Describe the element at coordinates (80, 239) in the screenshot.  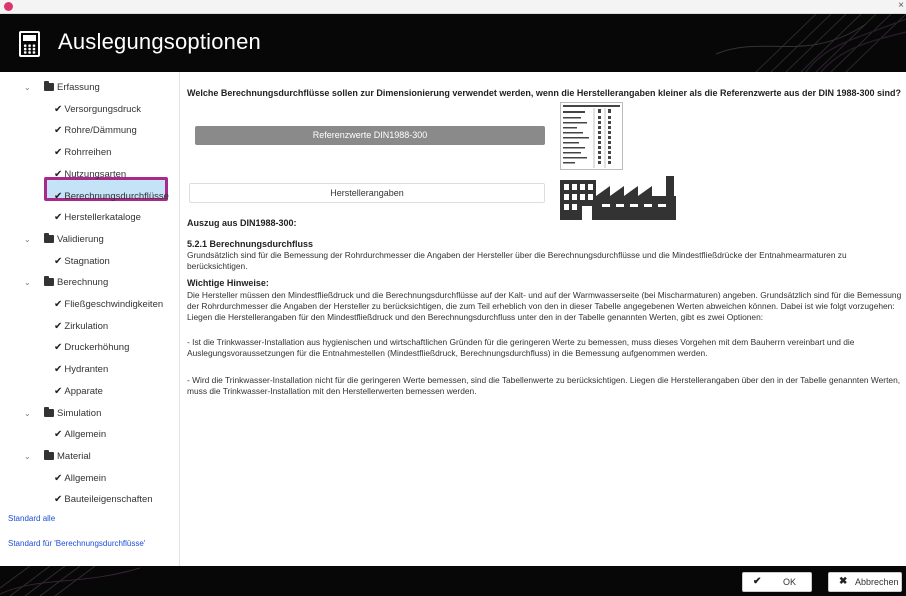
I see `tree-group-label: Validierung` at that location.